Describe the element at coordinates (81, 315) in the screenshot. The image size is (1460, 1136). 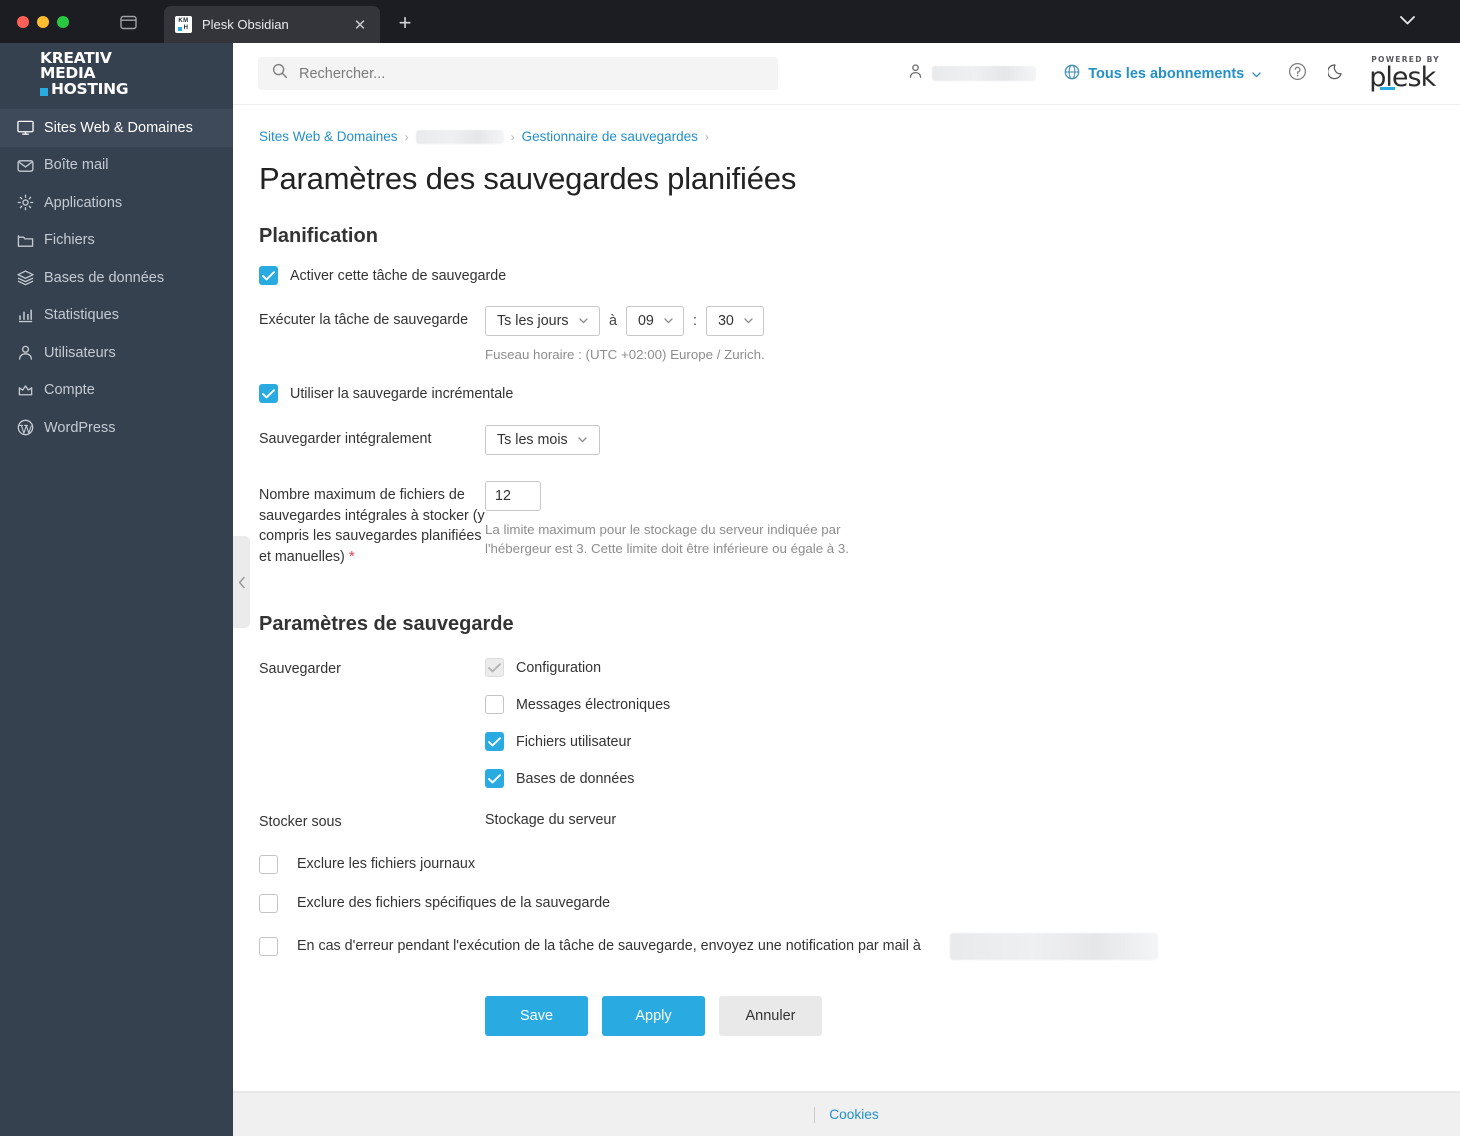
I see `sidebar-item-label: Statistiques` at that location.